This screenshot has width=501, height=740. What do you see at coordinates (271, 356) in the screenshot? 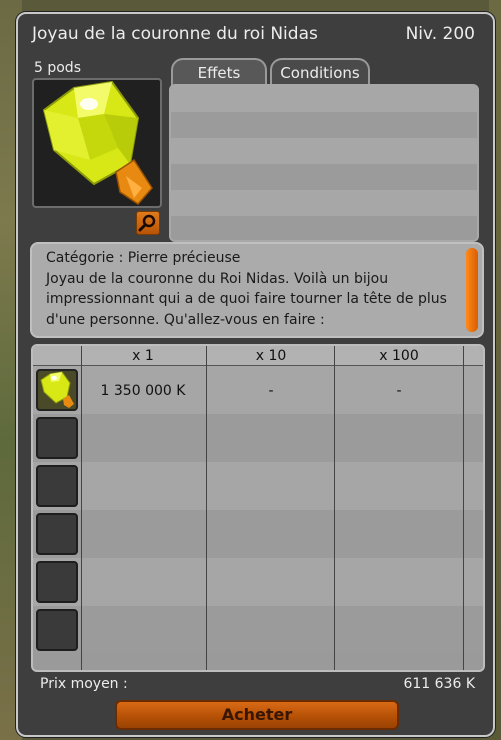
I see `header-x10: x 10` at bounding box center [271, 356].